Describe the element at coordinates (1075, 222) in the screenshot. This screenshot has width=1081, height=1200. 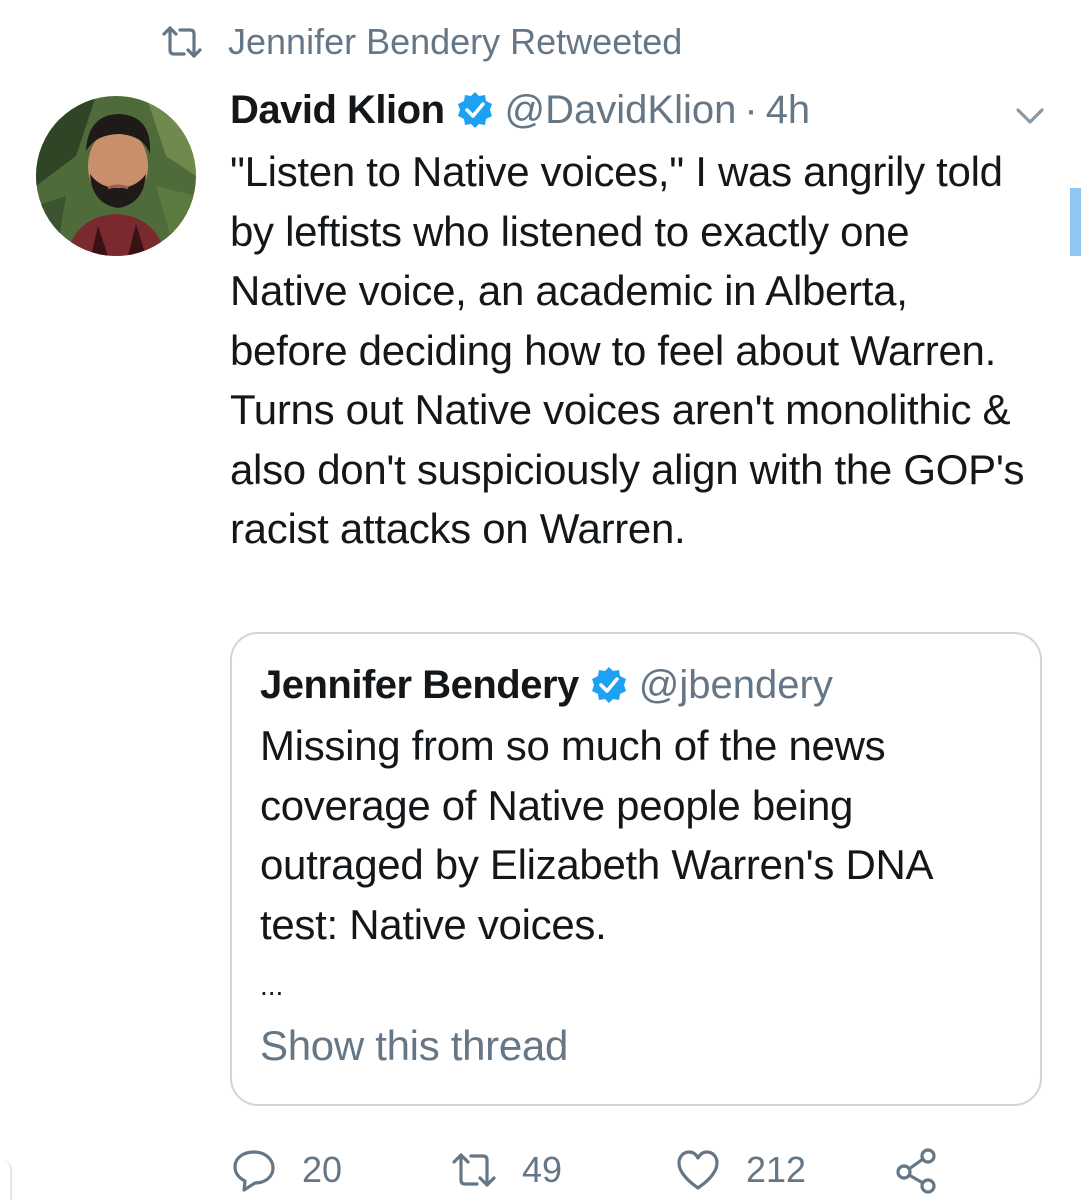
I see `scroll-indicator` at that location.